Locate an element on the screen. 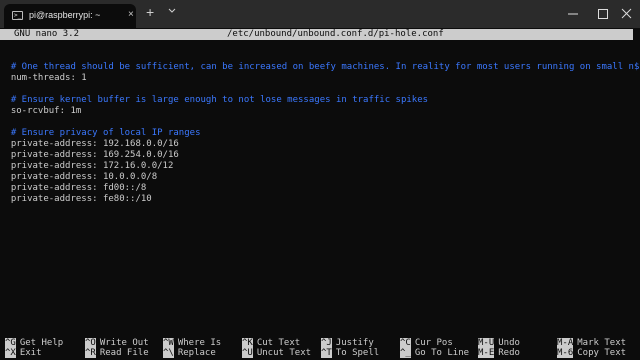 The height and width of the screenshot is (360, 640). shortcut-key: ^\ is located at coordinates (168, 353).